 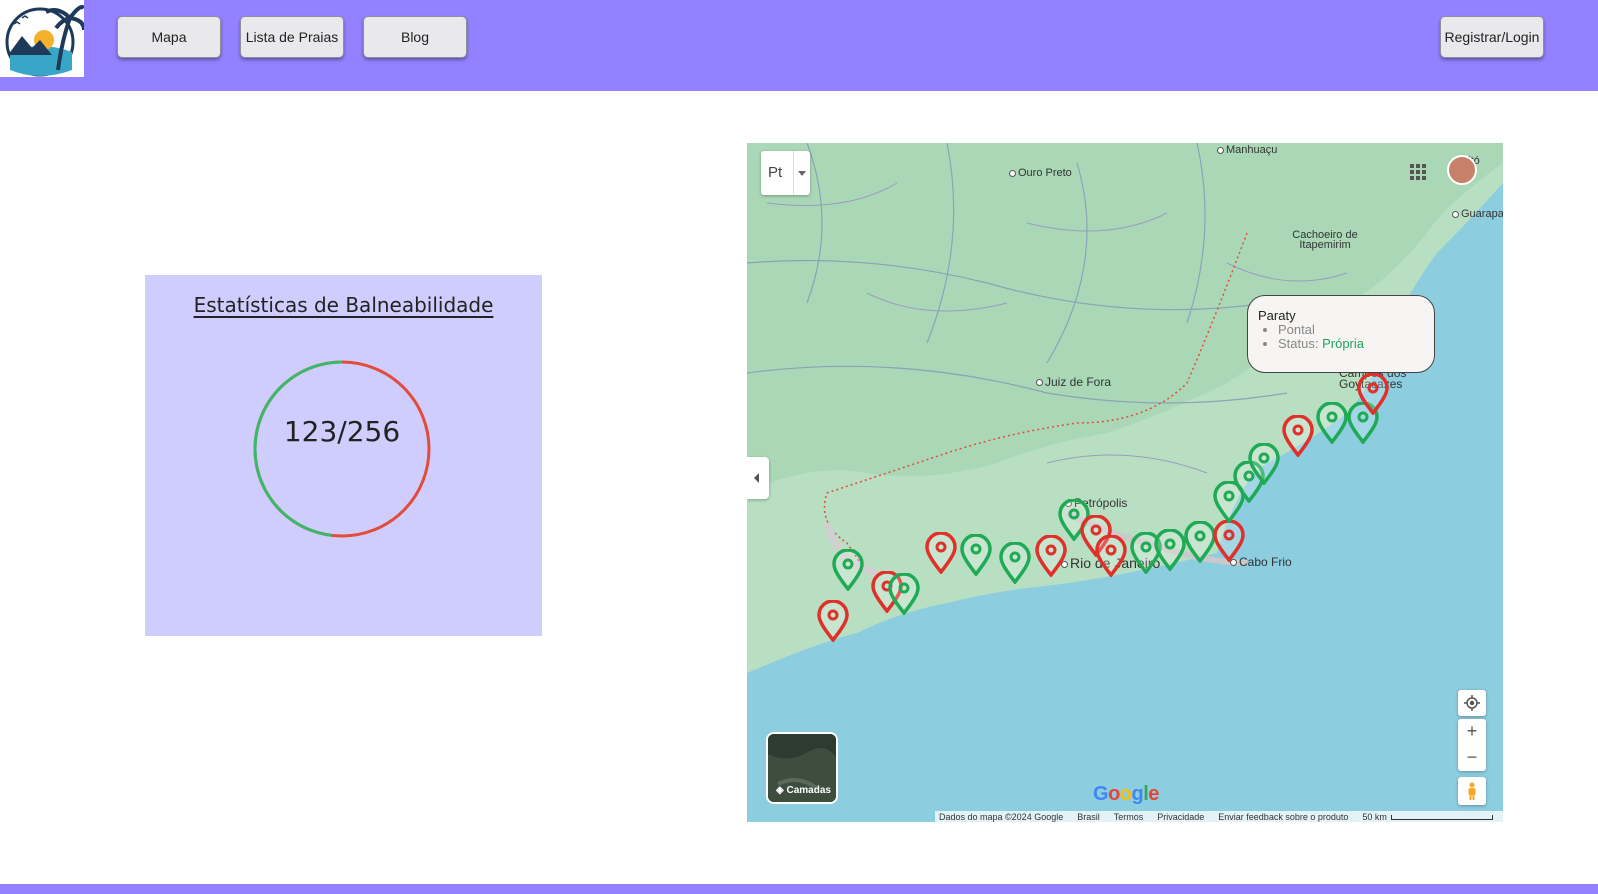 I want to click on marker-tooltip: Paraty Pontal Status: Própria, so click(x=1341, y=334).